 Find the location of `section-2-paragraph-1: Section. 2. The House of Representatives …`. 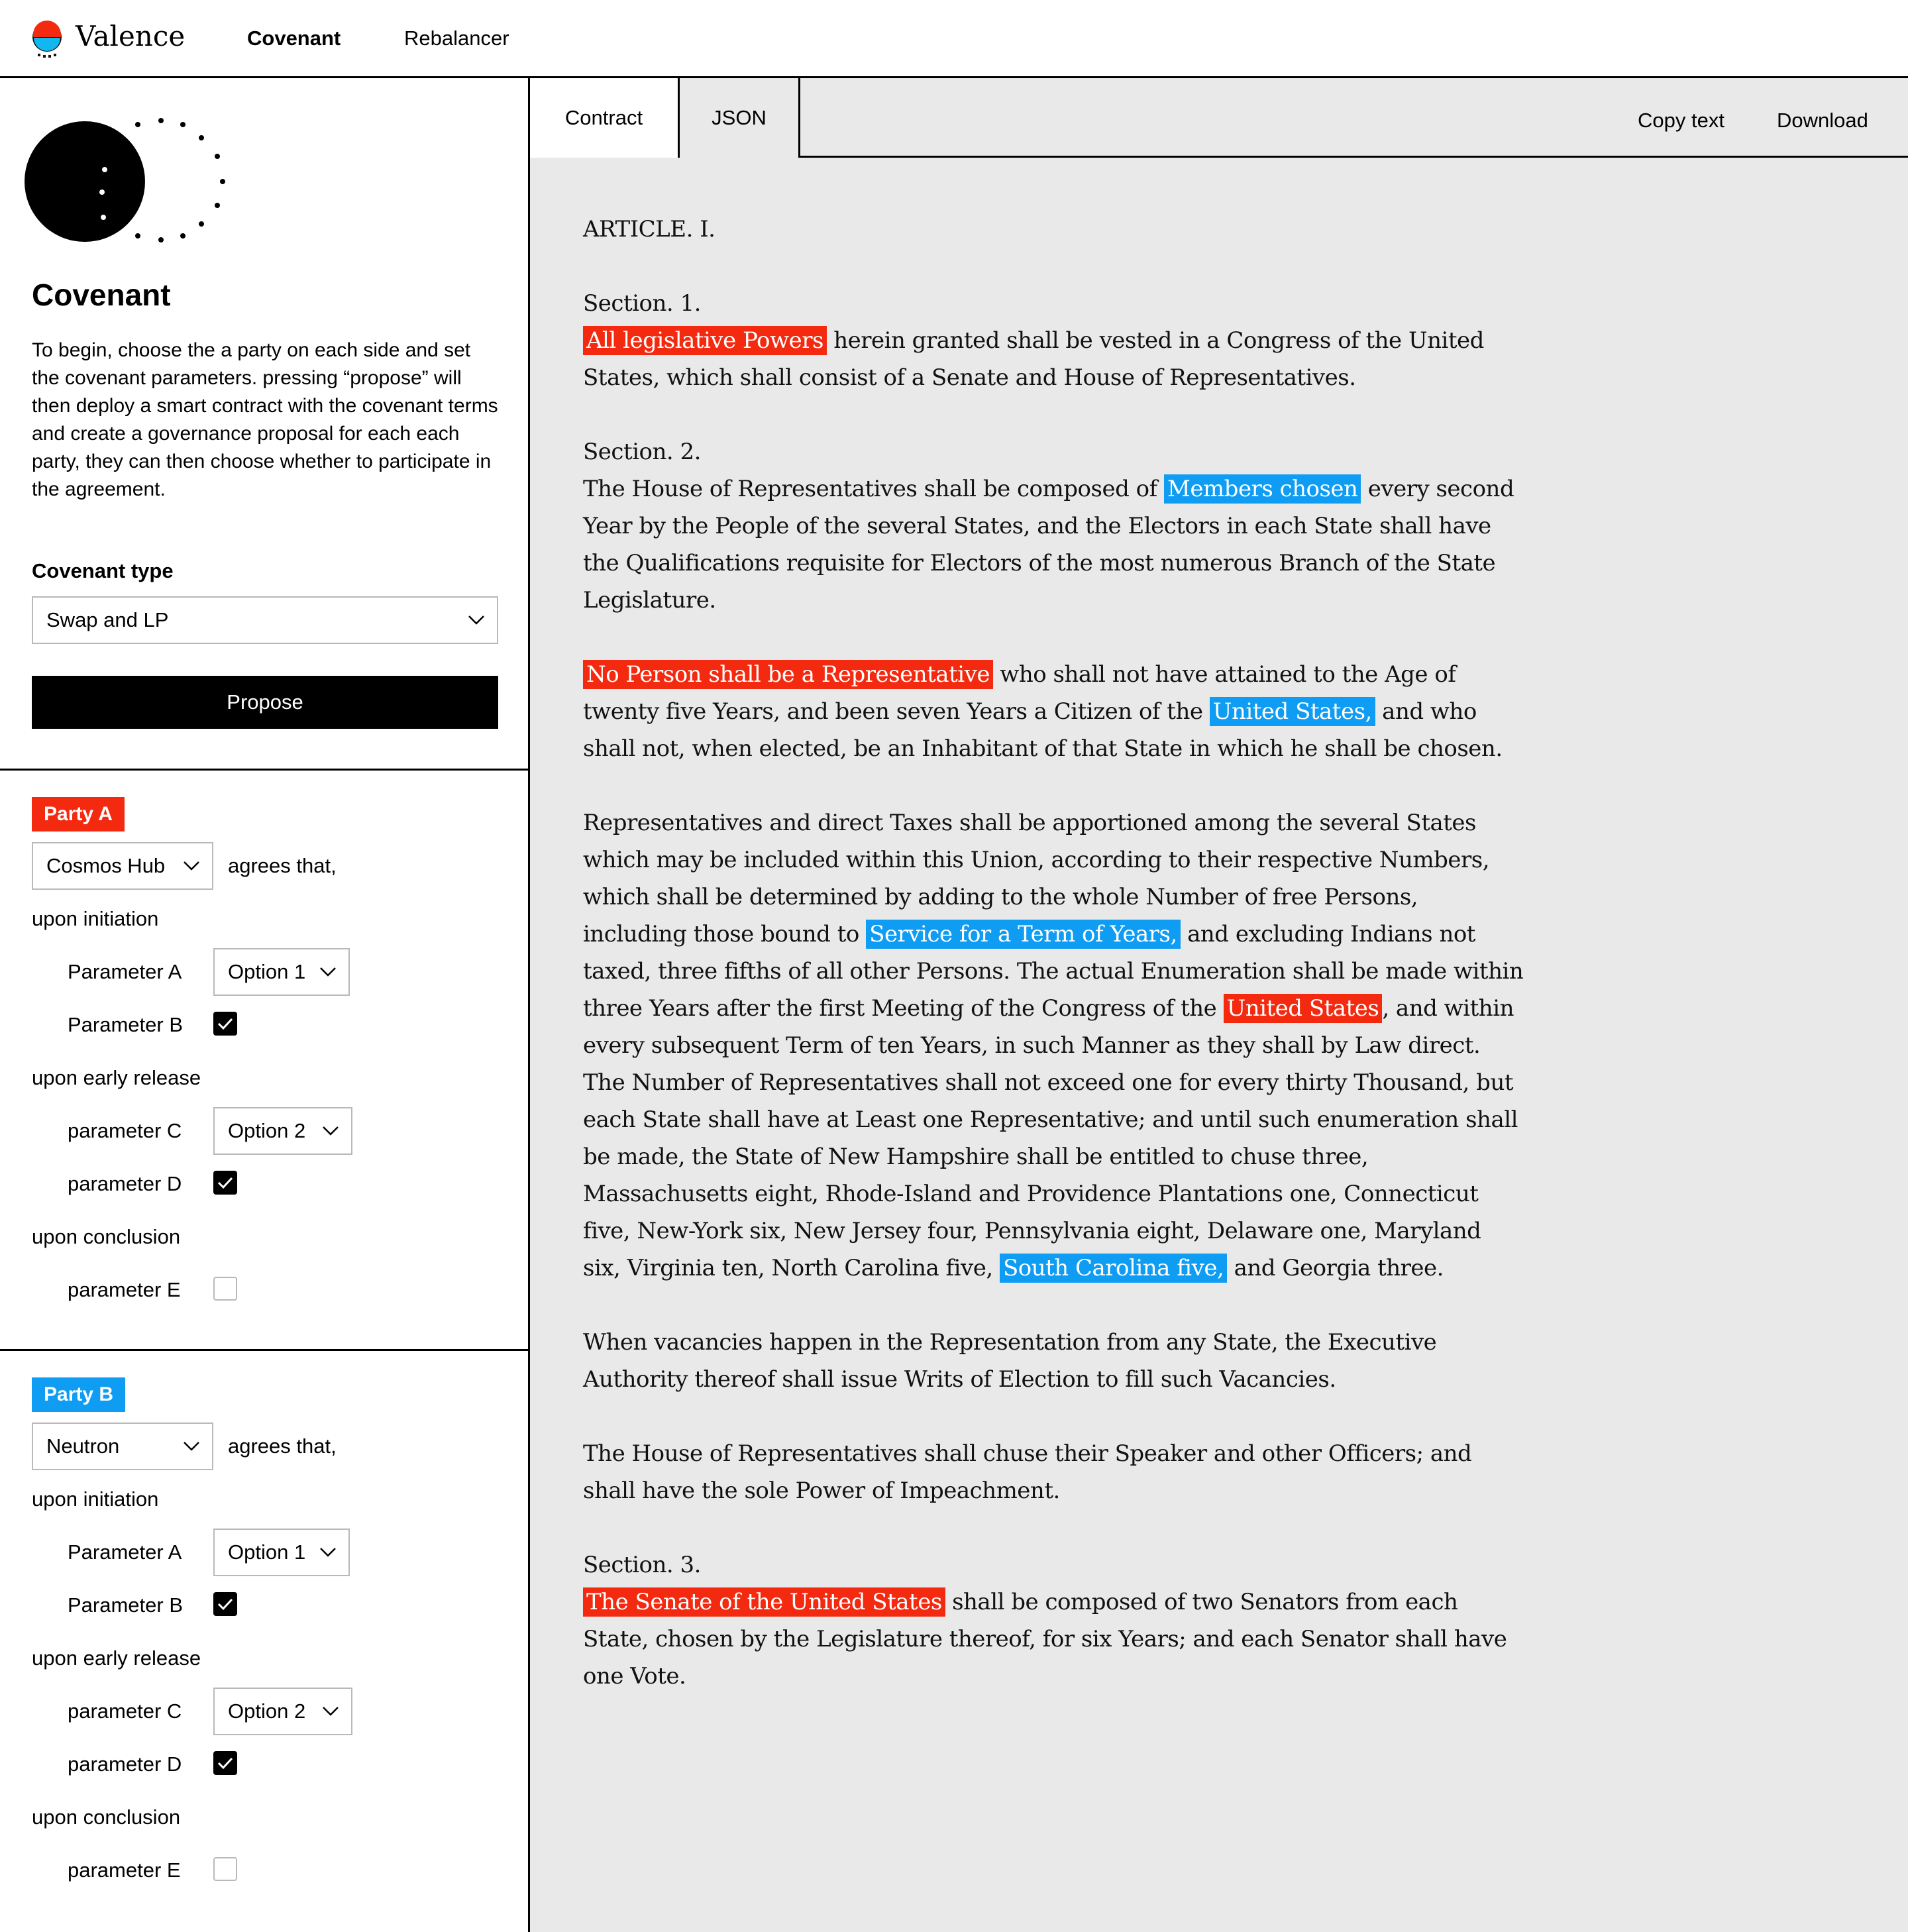

section-2-paragraph-1: Section. 2. The House of Representatives … is located at coordinates (1053, 526).